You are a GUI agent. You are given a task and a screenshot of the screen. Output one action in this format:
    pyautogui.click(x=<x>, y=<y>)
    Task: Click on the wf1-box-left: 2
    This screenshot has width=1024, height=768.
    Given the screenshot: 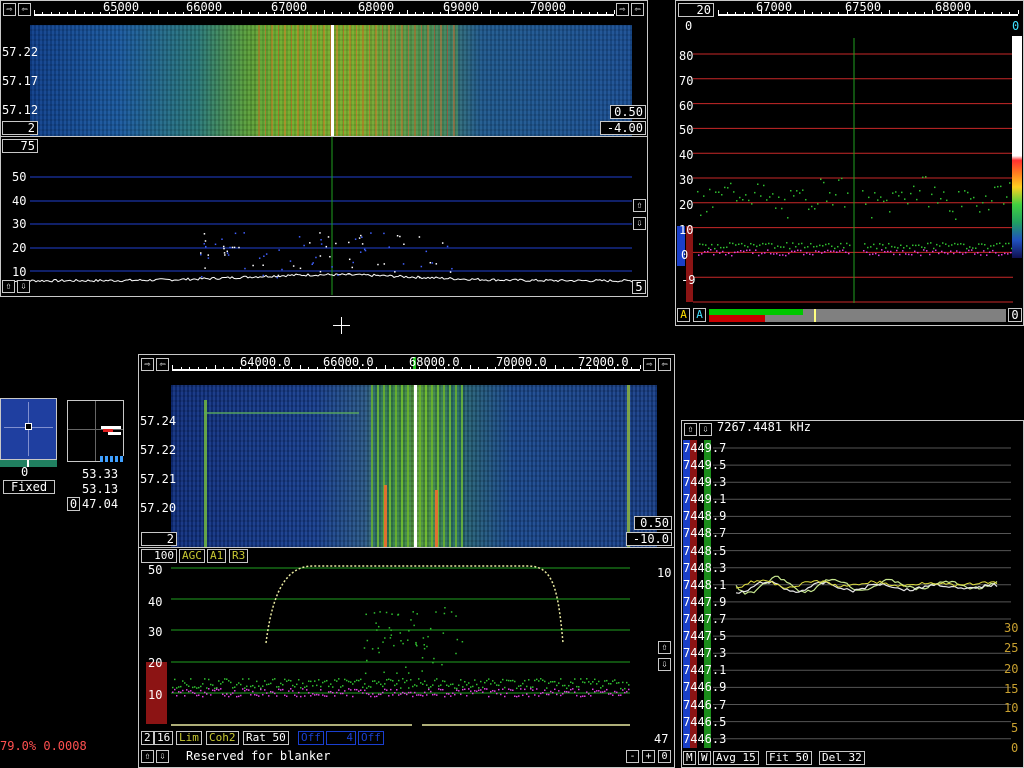 What is the action you would take?
    pyautogui.click(x=20, y=128)
    